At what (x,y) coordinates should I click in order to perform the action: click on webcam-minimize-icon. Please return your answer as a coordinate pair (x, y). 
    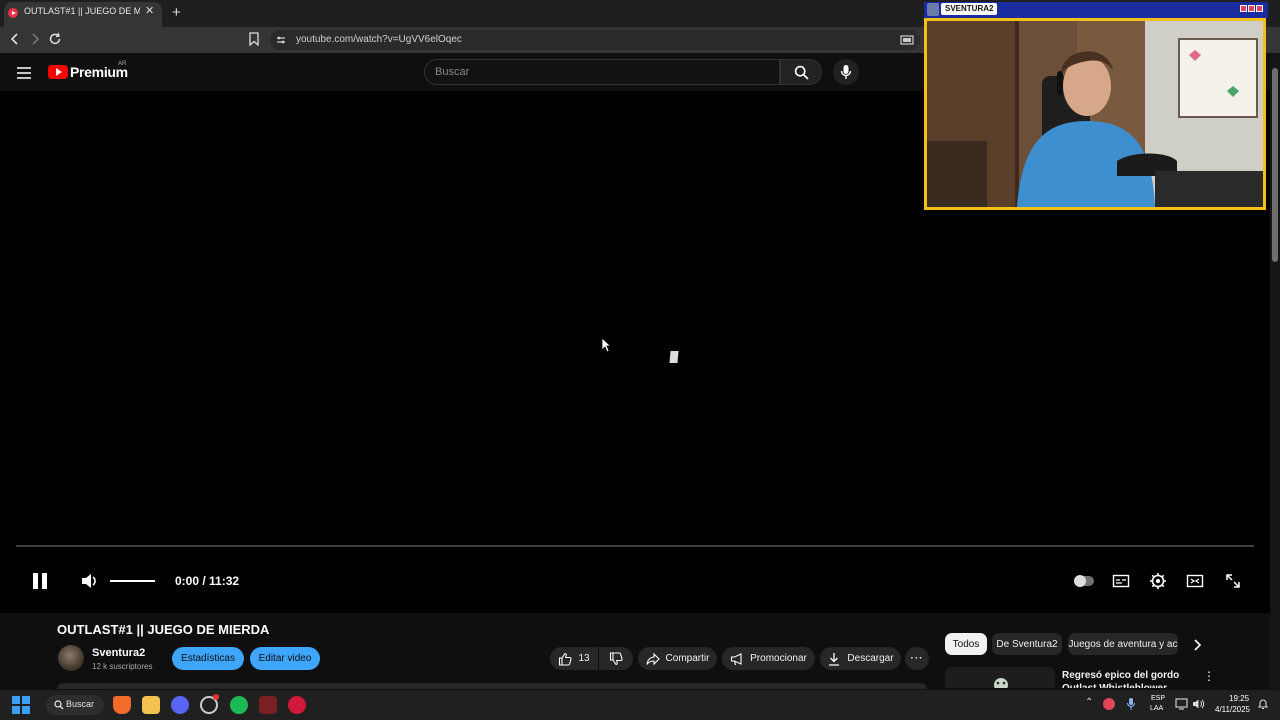
    Looking at the image, I should click on (1243, 8).